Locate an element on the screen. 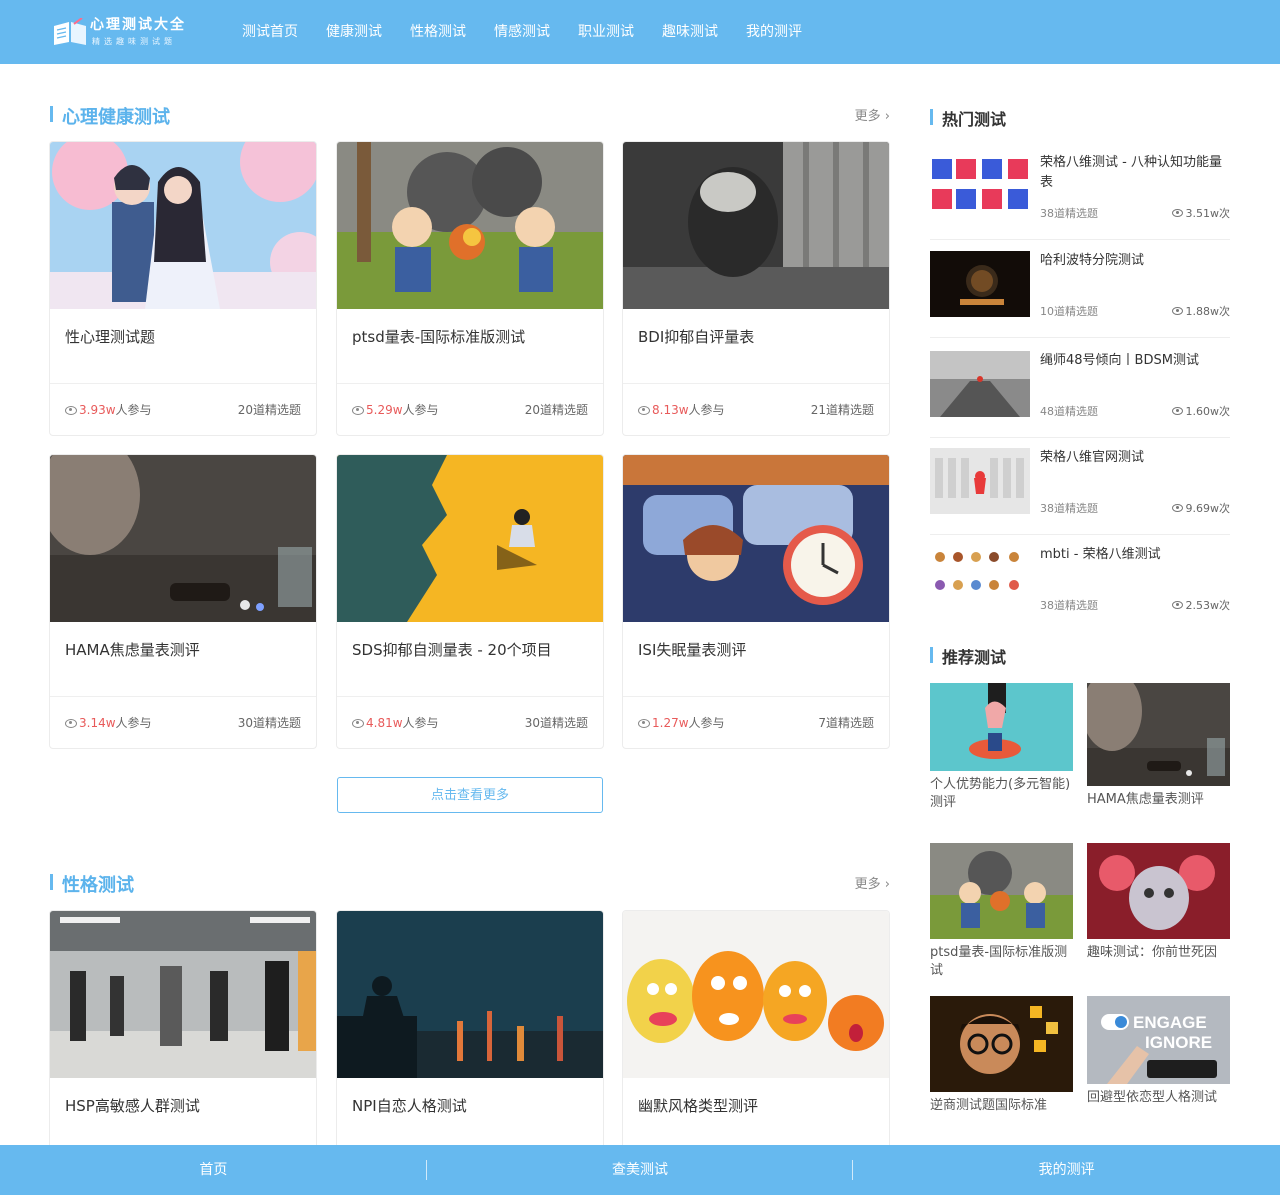 This screenshot has height=1195, width=1280. bottom-nav-tests: 查美测试 is located at coordinates (640, 1170).